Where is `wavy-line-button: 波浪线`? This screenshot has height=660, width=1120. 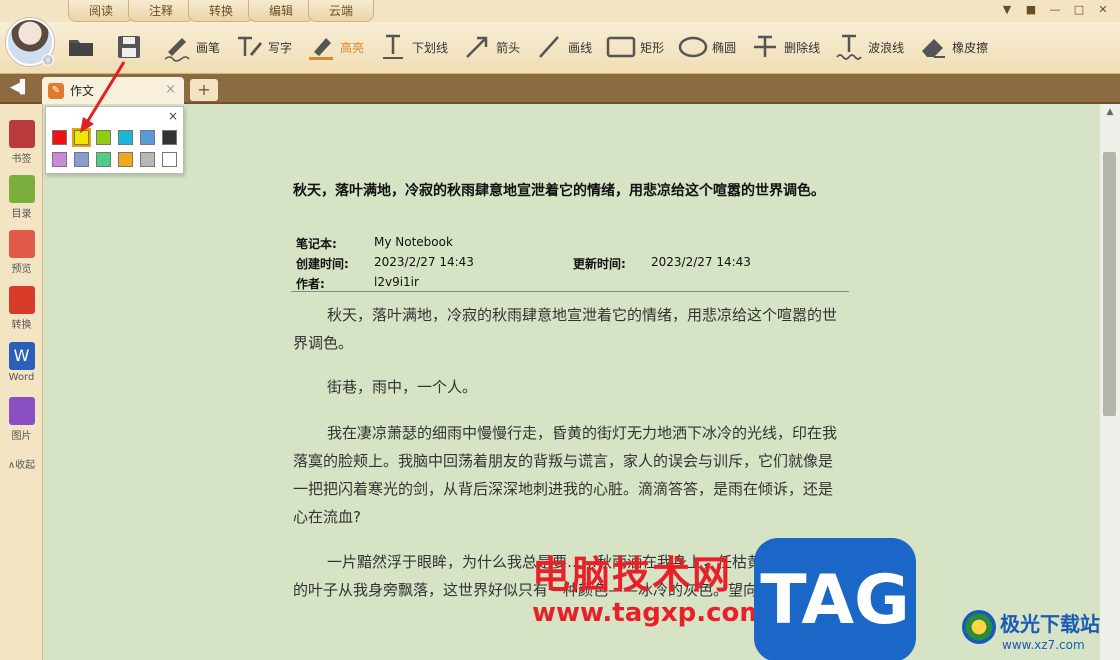 wavy-line-button: 波浪线 is located at coordinates (869, 47).